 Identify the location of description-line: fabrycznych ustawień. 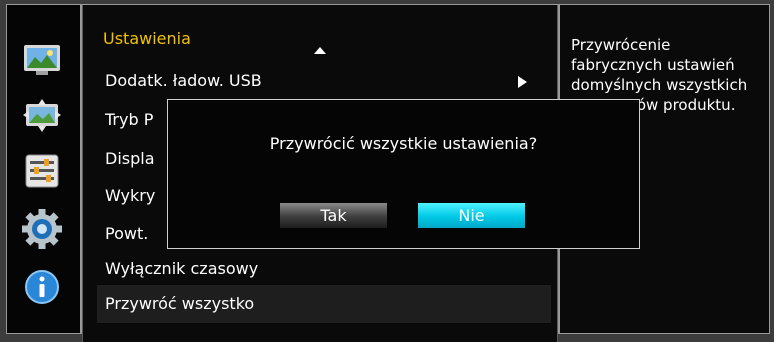
(653, 65).